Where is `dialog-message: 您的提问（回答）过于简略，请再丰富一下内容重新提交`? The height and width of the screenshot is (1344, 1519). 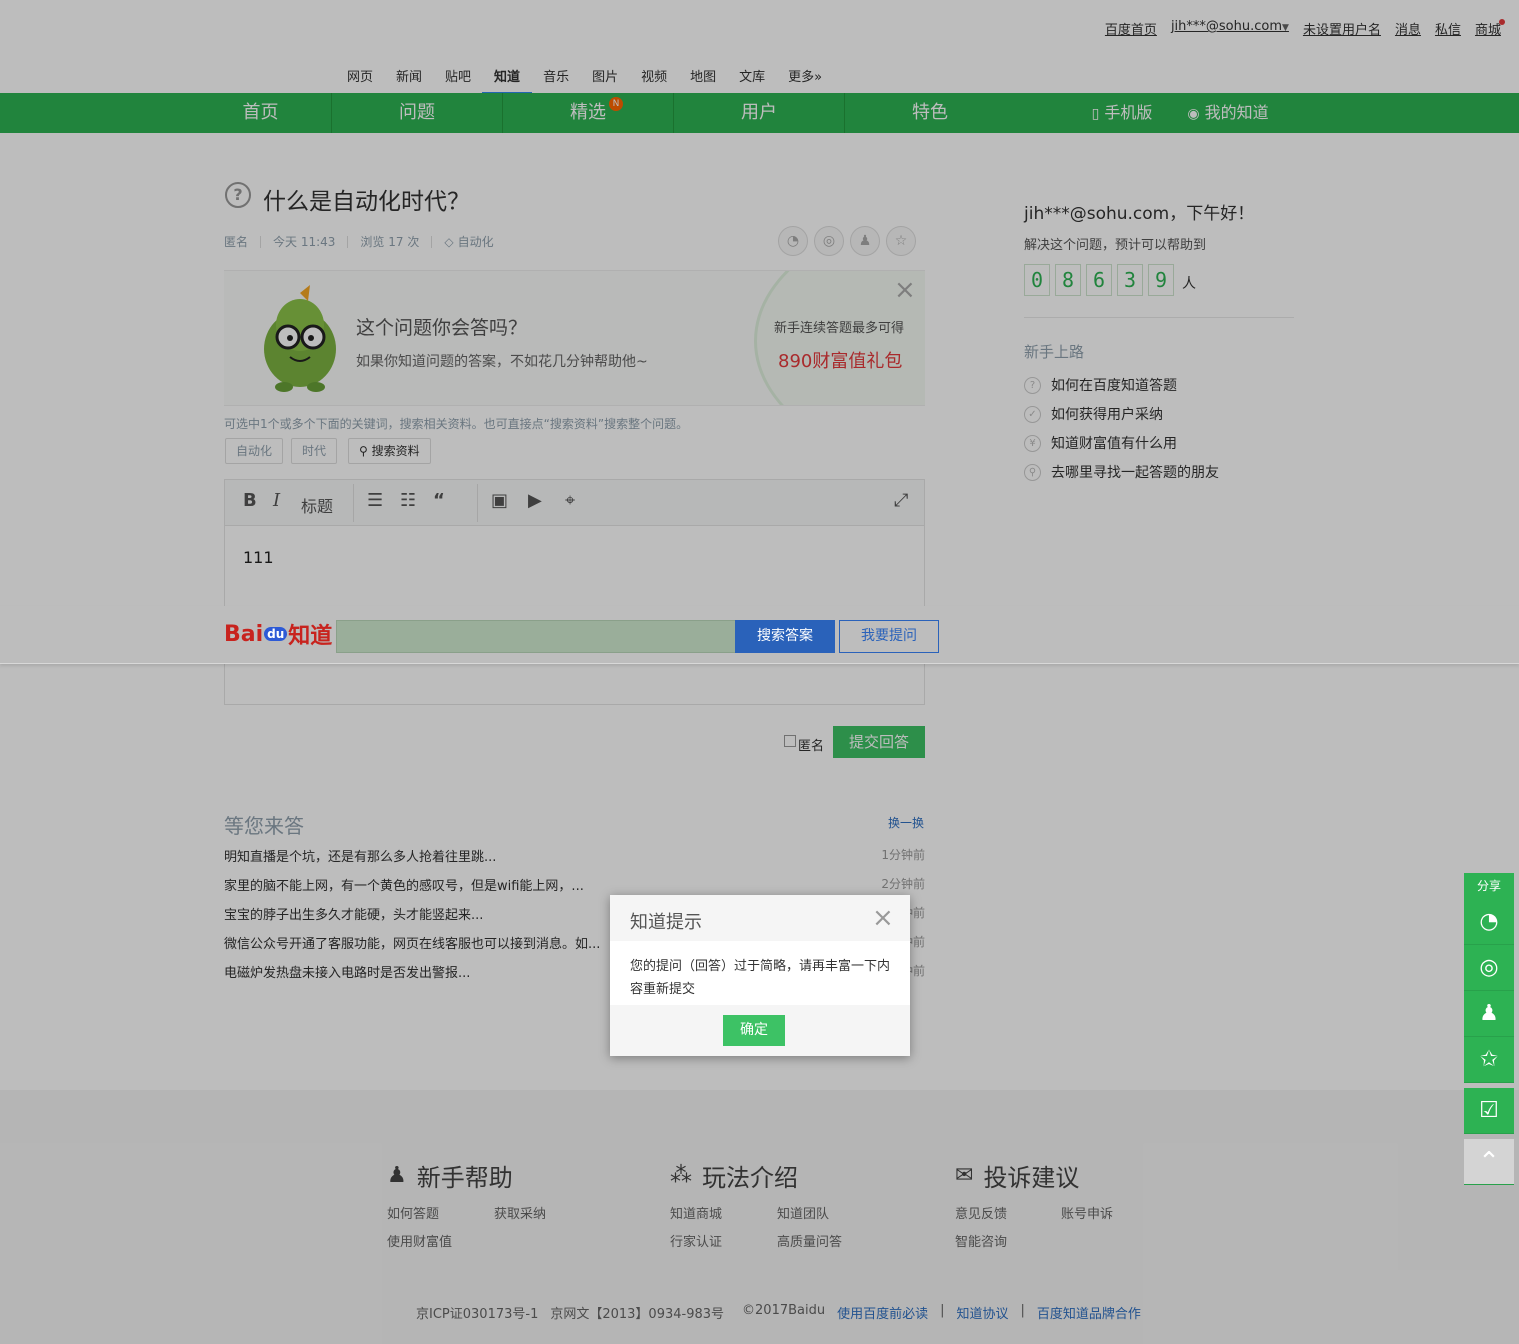
dialog-message: 您的提问（回答）过于简略，请再丰富一下内容重新提交 is located at coordinates (760, 978).